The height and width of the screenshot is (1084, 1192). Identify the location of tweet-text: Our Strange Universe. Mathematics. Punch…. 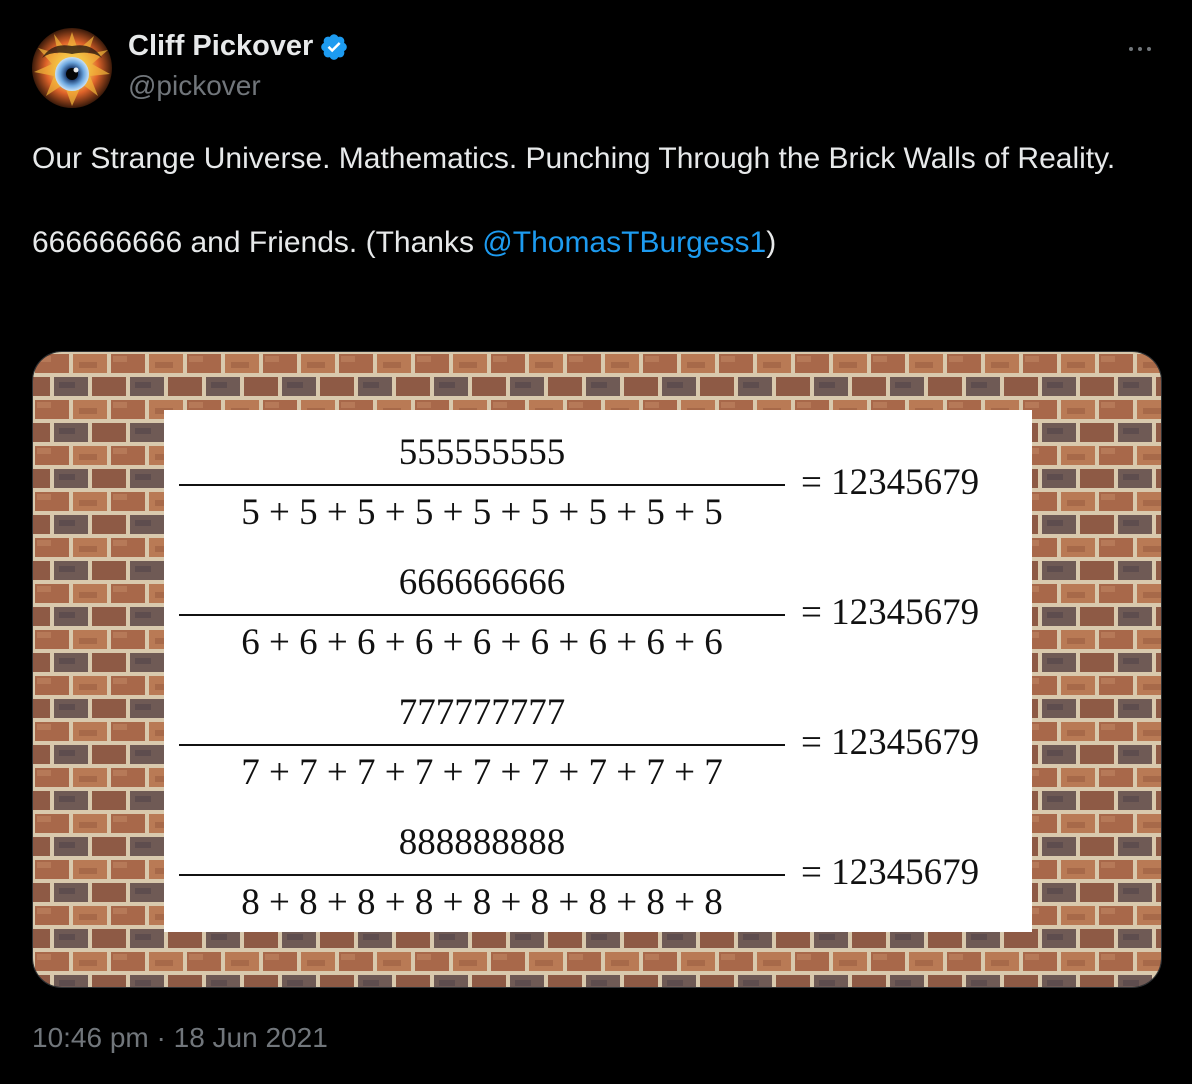
(596, 201).